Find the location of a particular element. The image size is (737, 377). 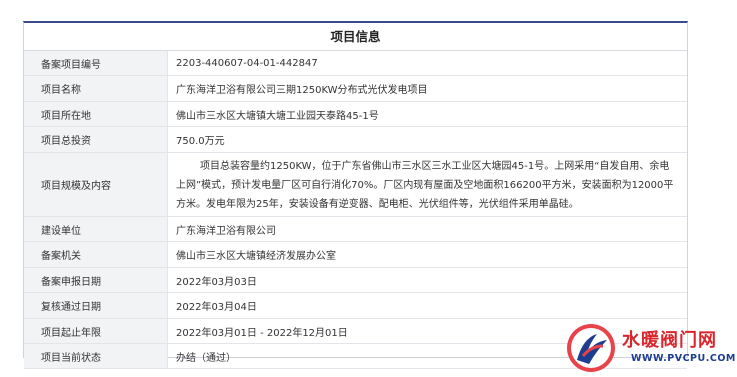

table-row: 备案申报日期 2022年03月03日 is located at coordinates (355, 280).